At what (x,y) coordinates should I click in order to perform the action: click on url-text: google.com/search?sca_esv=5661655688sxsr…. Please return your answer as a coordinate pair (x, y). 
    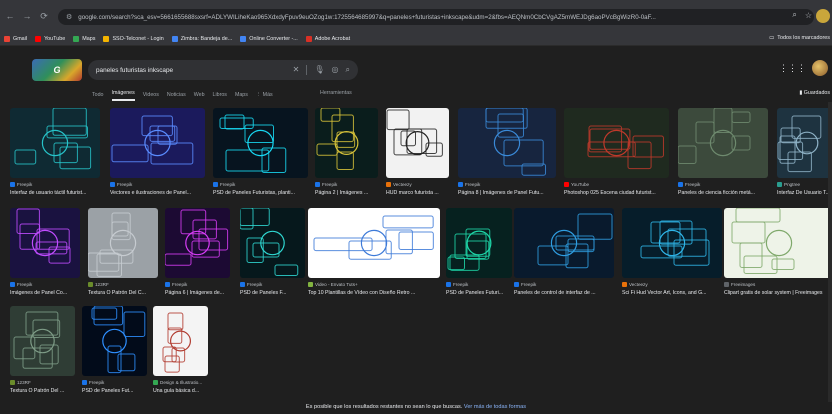
    Looking at the image, I should click on (408, 17).